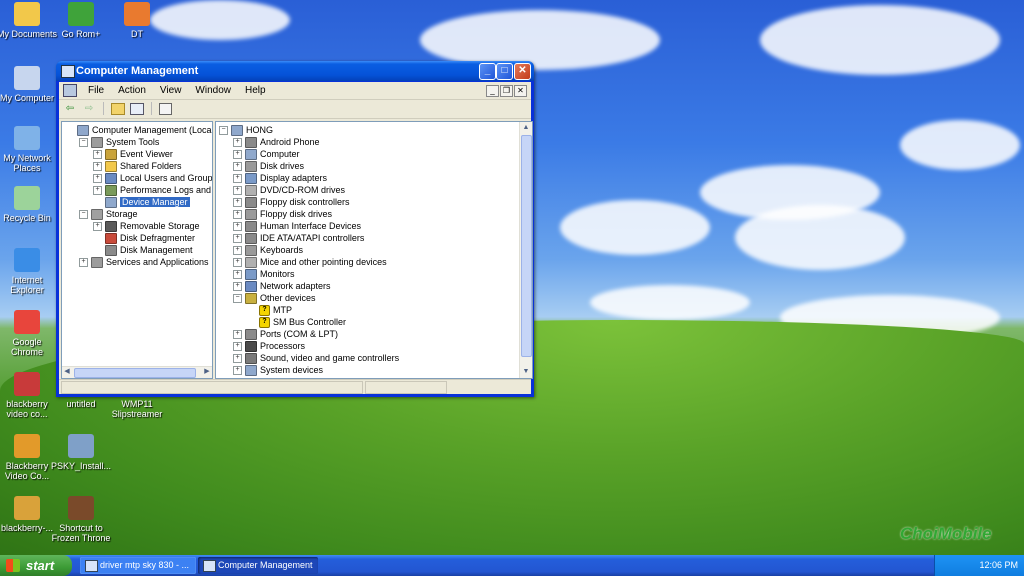 This screenshot has width=1024, height=576. Describe the element at coordinates (152, 190) in the screenshot. I see `tree-node: + Performance Logs and Alerts` at that location.